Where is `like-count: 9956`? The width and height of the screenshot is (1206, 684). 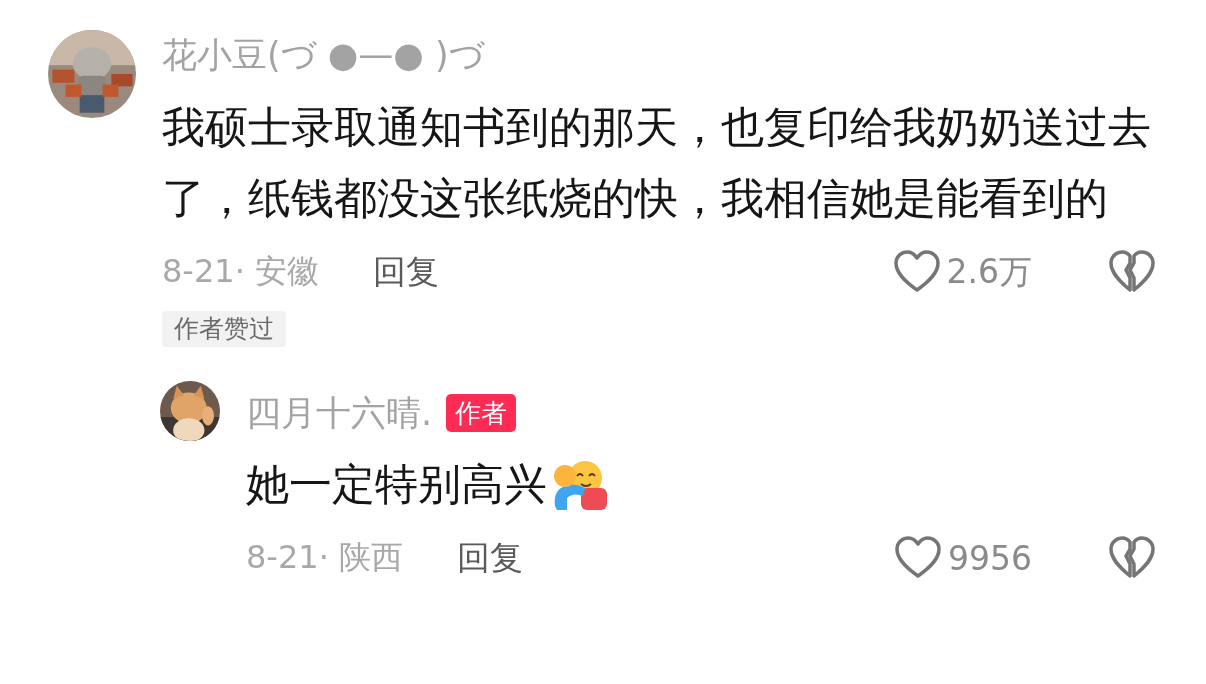 like-count: 9956 is located at coordinates (990, 558).